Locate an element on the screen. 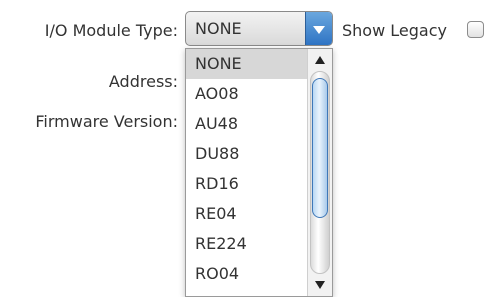 The height and width of the screenshot is (297, 490). scroll-down-button is located at coordinates (320, 285).